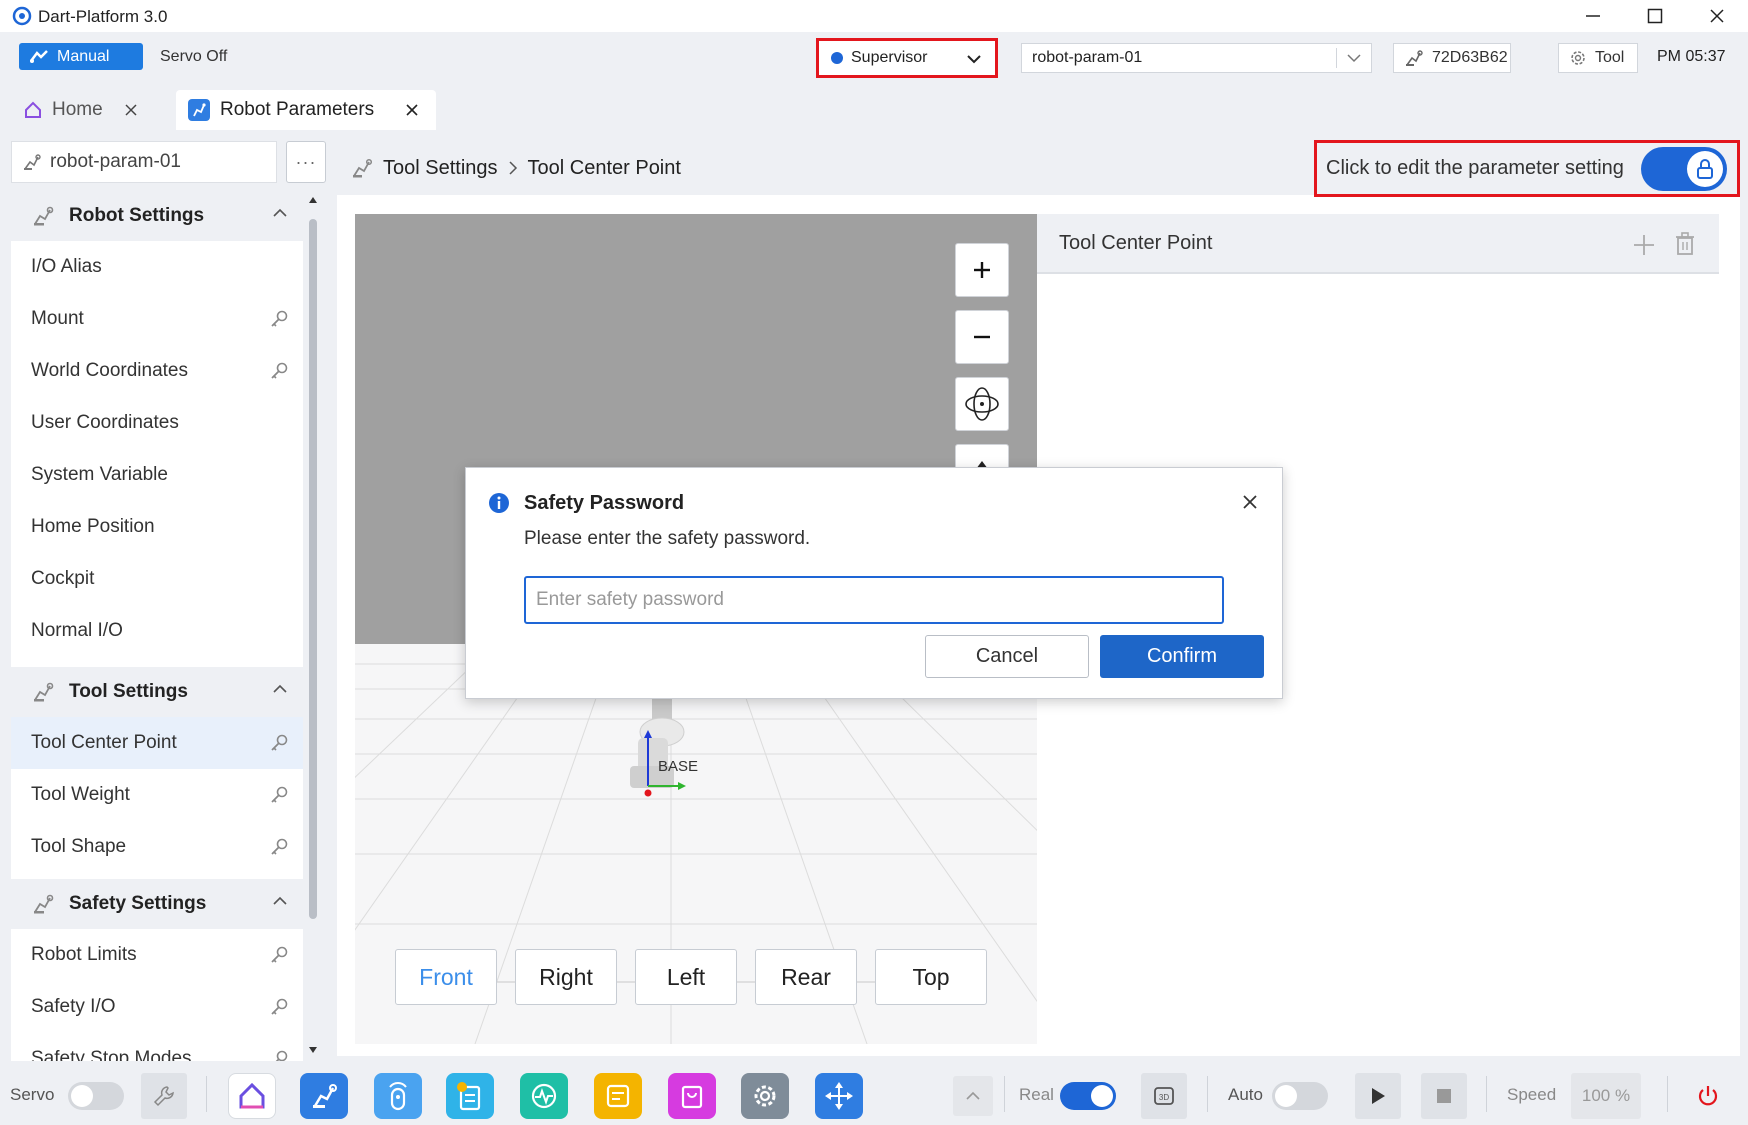 This screenshot has width=1748, height=1125. What do you see at coordinates (324, 1096) in the screenshot?
I see `robot-app-icon` at bounding box center [324, 1096].